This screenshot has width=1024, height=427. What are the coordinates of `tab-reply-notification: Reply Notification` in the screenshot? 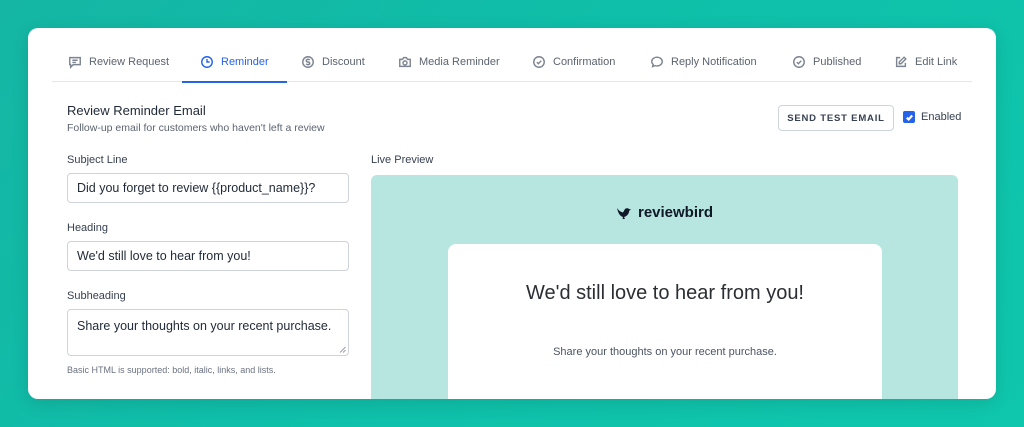 It's located at (703, 62).